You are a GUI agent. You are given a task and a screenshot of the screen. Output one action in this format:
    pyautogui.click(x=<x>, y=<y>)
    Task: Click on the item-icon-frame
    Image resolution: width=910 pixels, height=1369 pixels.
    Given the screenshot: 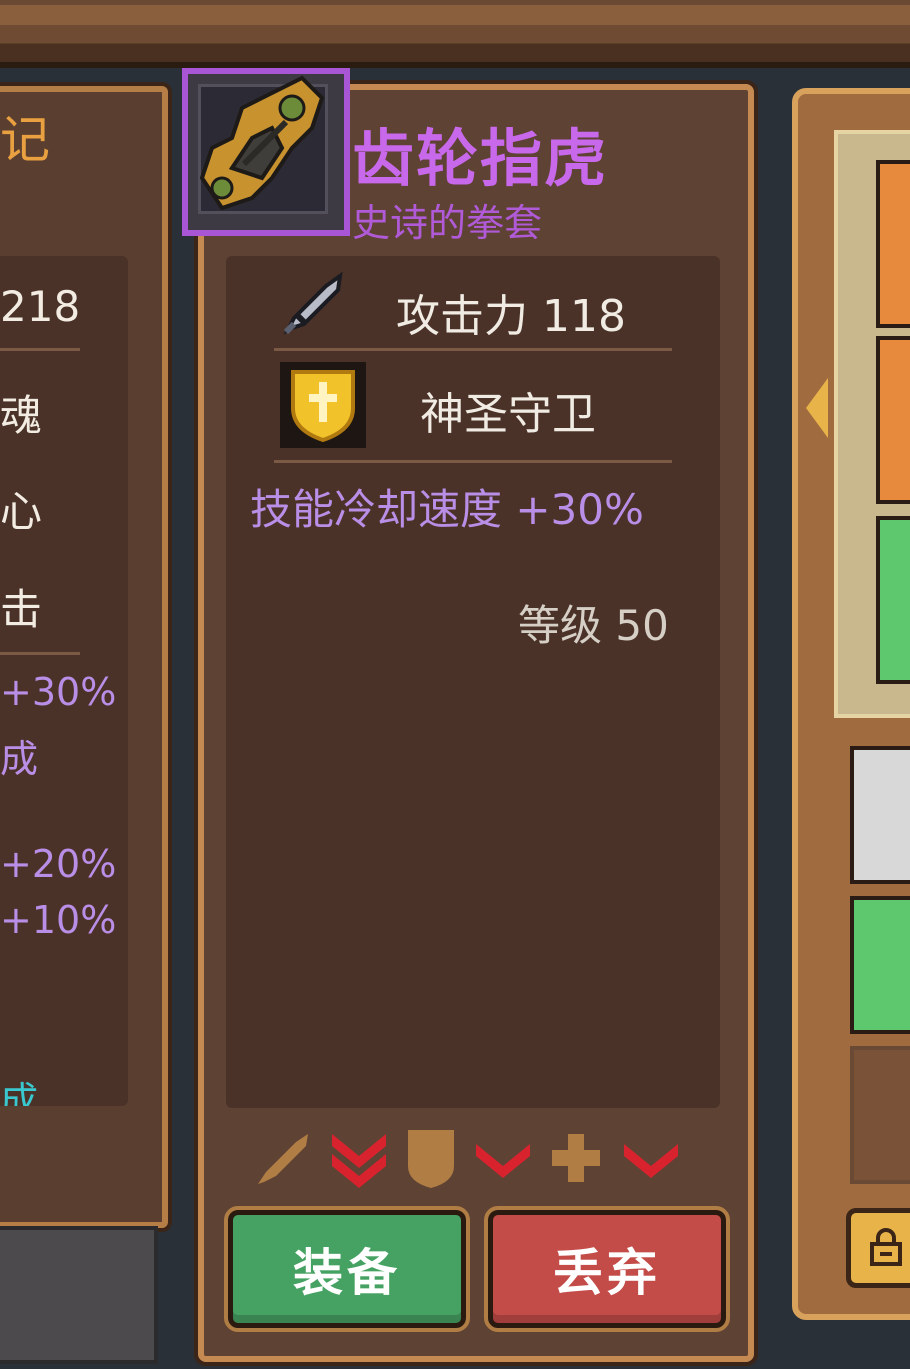 What is the action you would take?
    pyautogui.click(x=266, y=152)
    